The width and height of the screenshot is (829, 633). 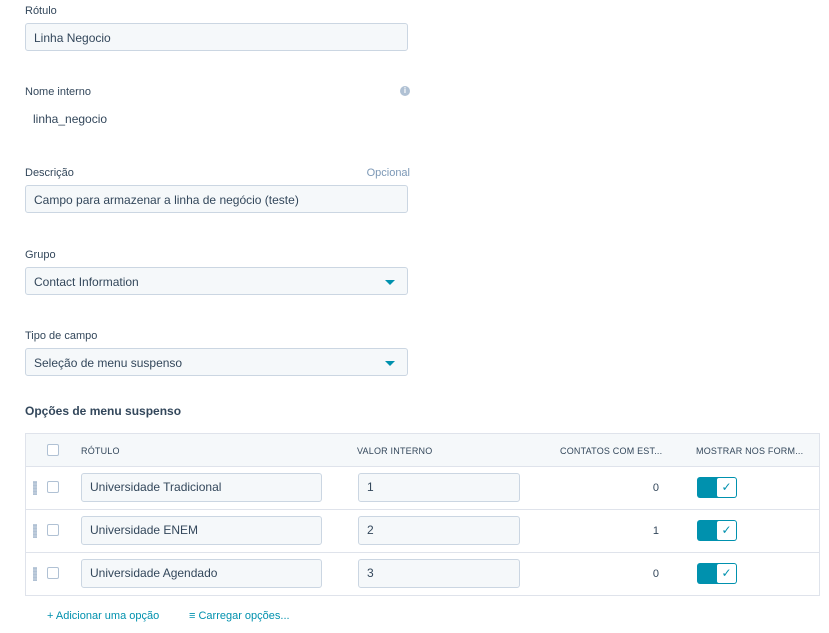 What do you see at coordinates (439, 530) in the screenshot?
I see `option-value-input: 2` at bounding box center [439, 530].